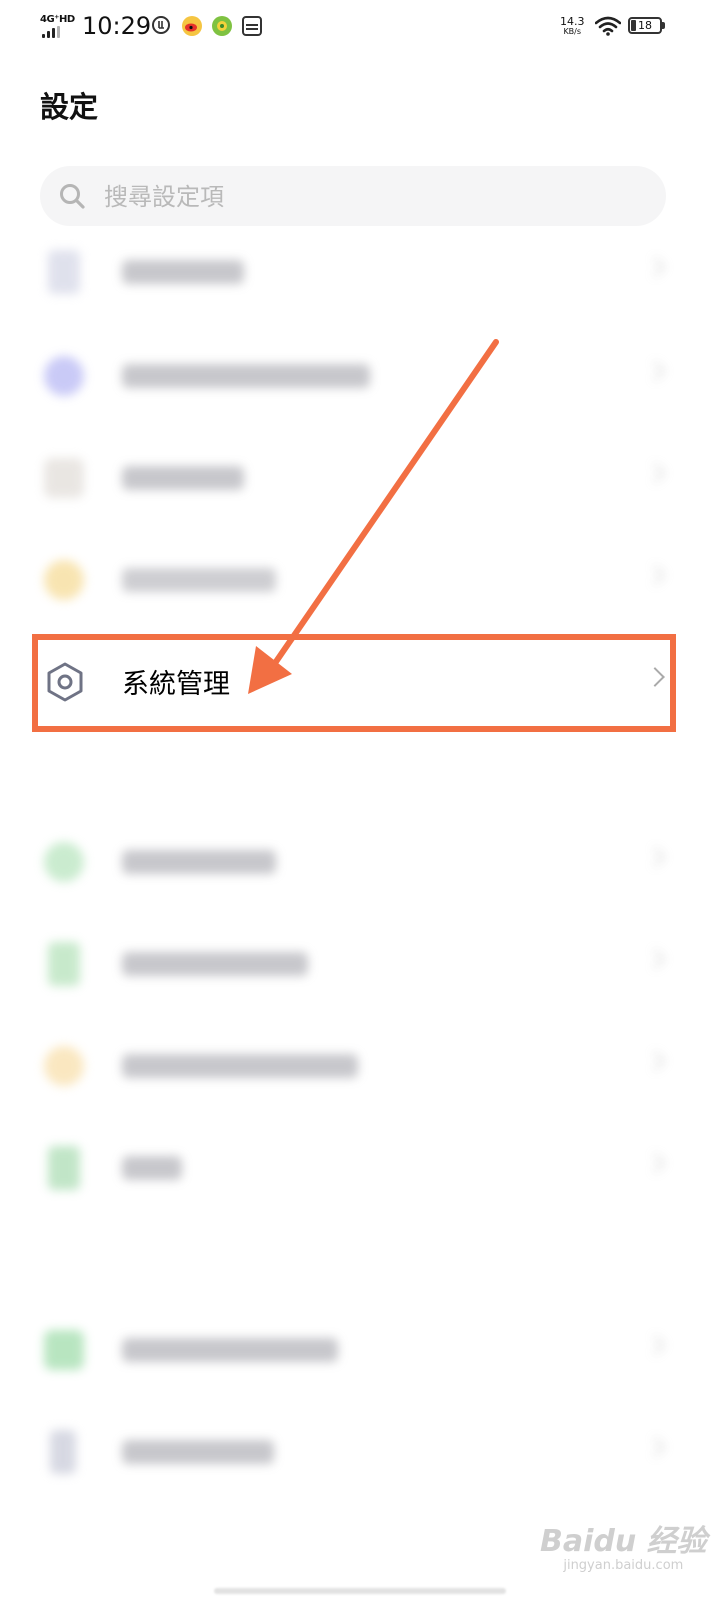 The image size is (720, 1600). What do you see at coordinates (360, 28) in the screenshot?
I see `status-bar: 4G⁺HD 10:29 14.3 KB/s 18` at bounding box center [360, 28].